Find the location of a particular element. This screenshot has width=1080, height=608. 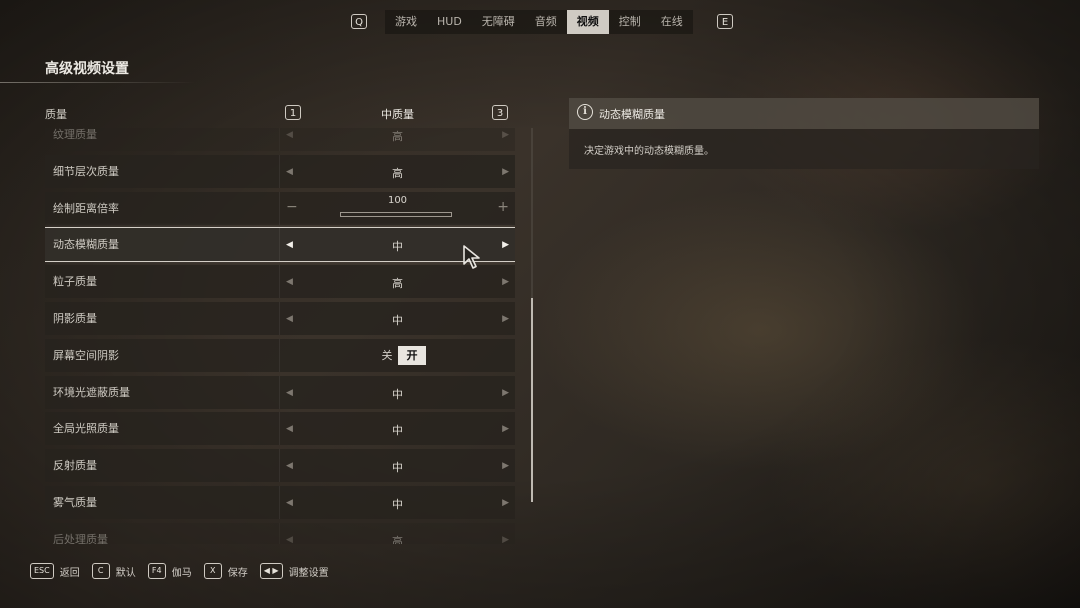

setting-name: 后处理质量 is located at coordinates (162, 533).